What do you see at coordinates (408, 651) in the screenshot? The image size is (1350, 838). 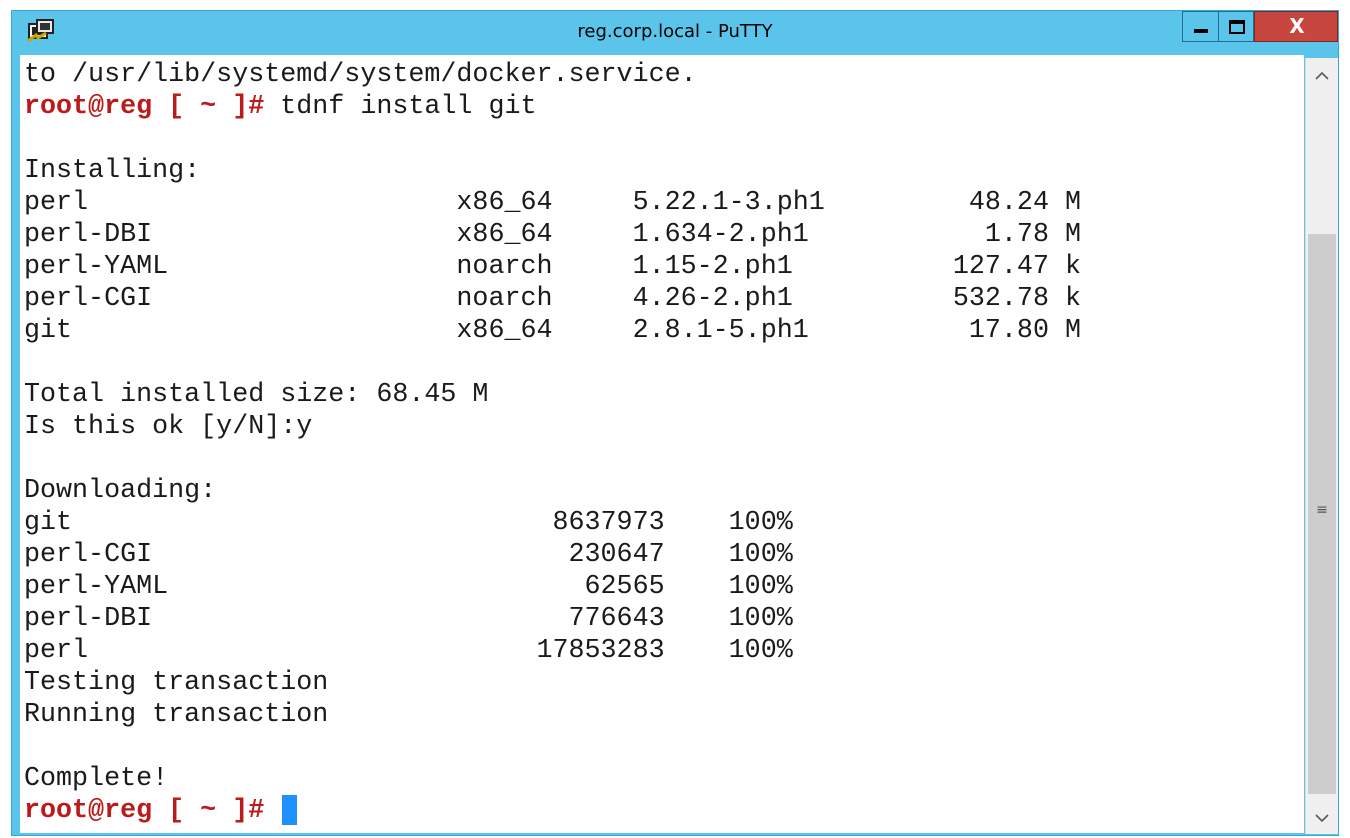 I see `terminal-line: perl 17853283 100%` at bounding box center [408, 651].